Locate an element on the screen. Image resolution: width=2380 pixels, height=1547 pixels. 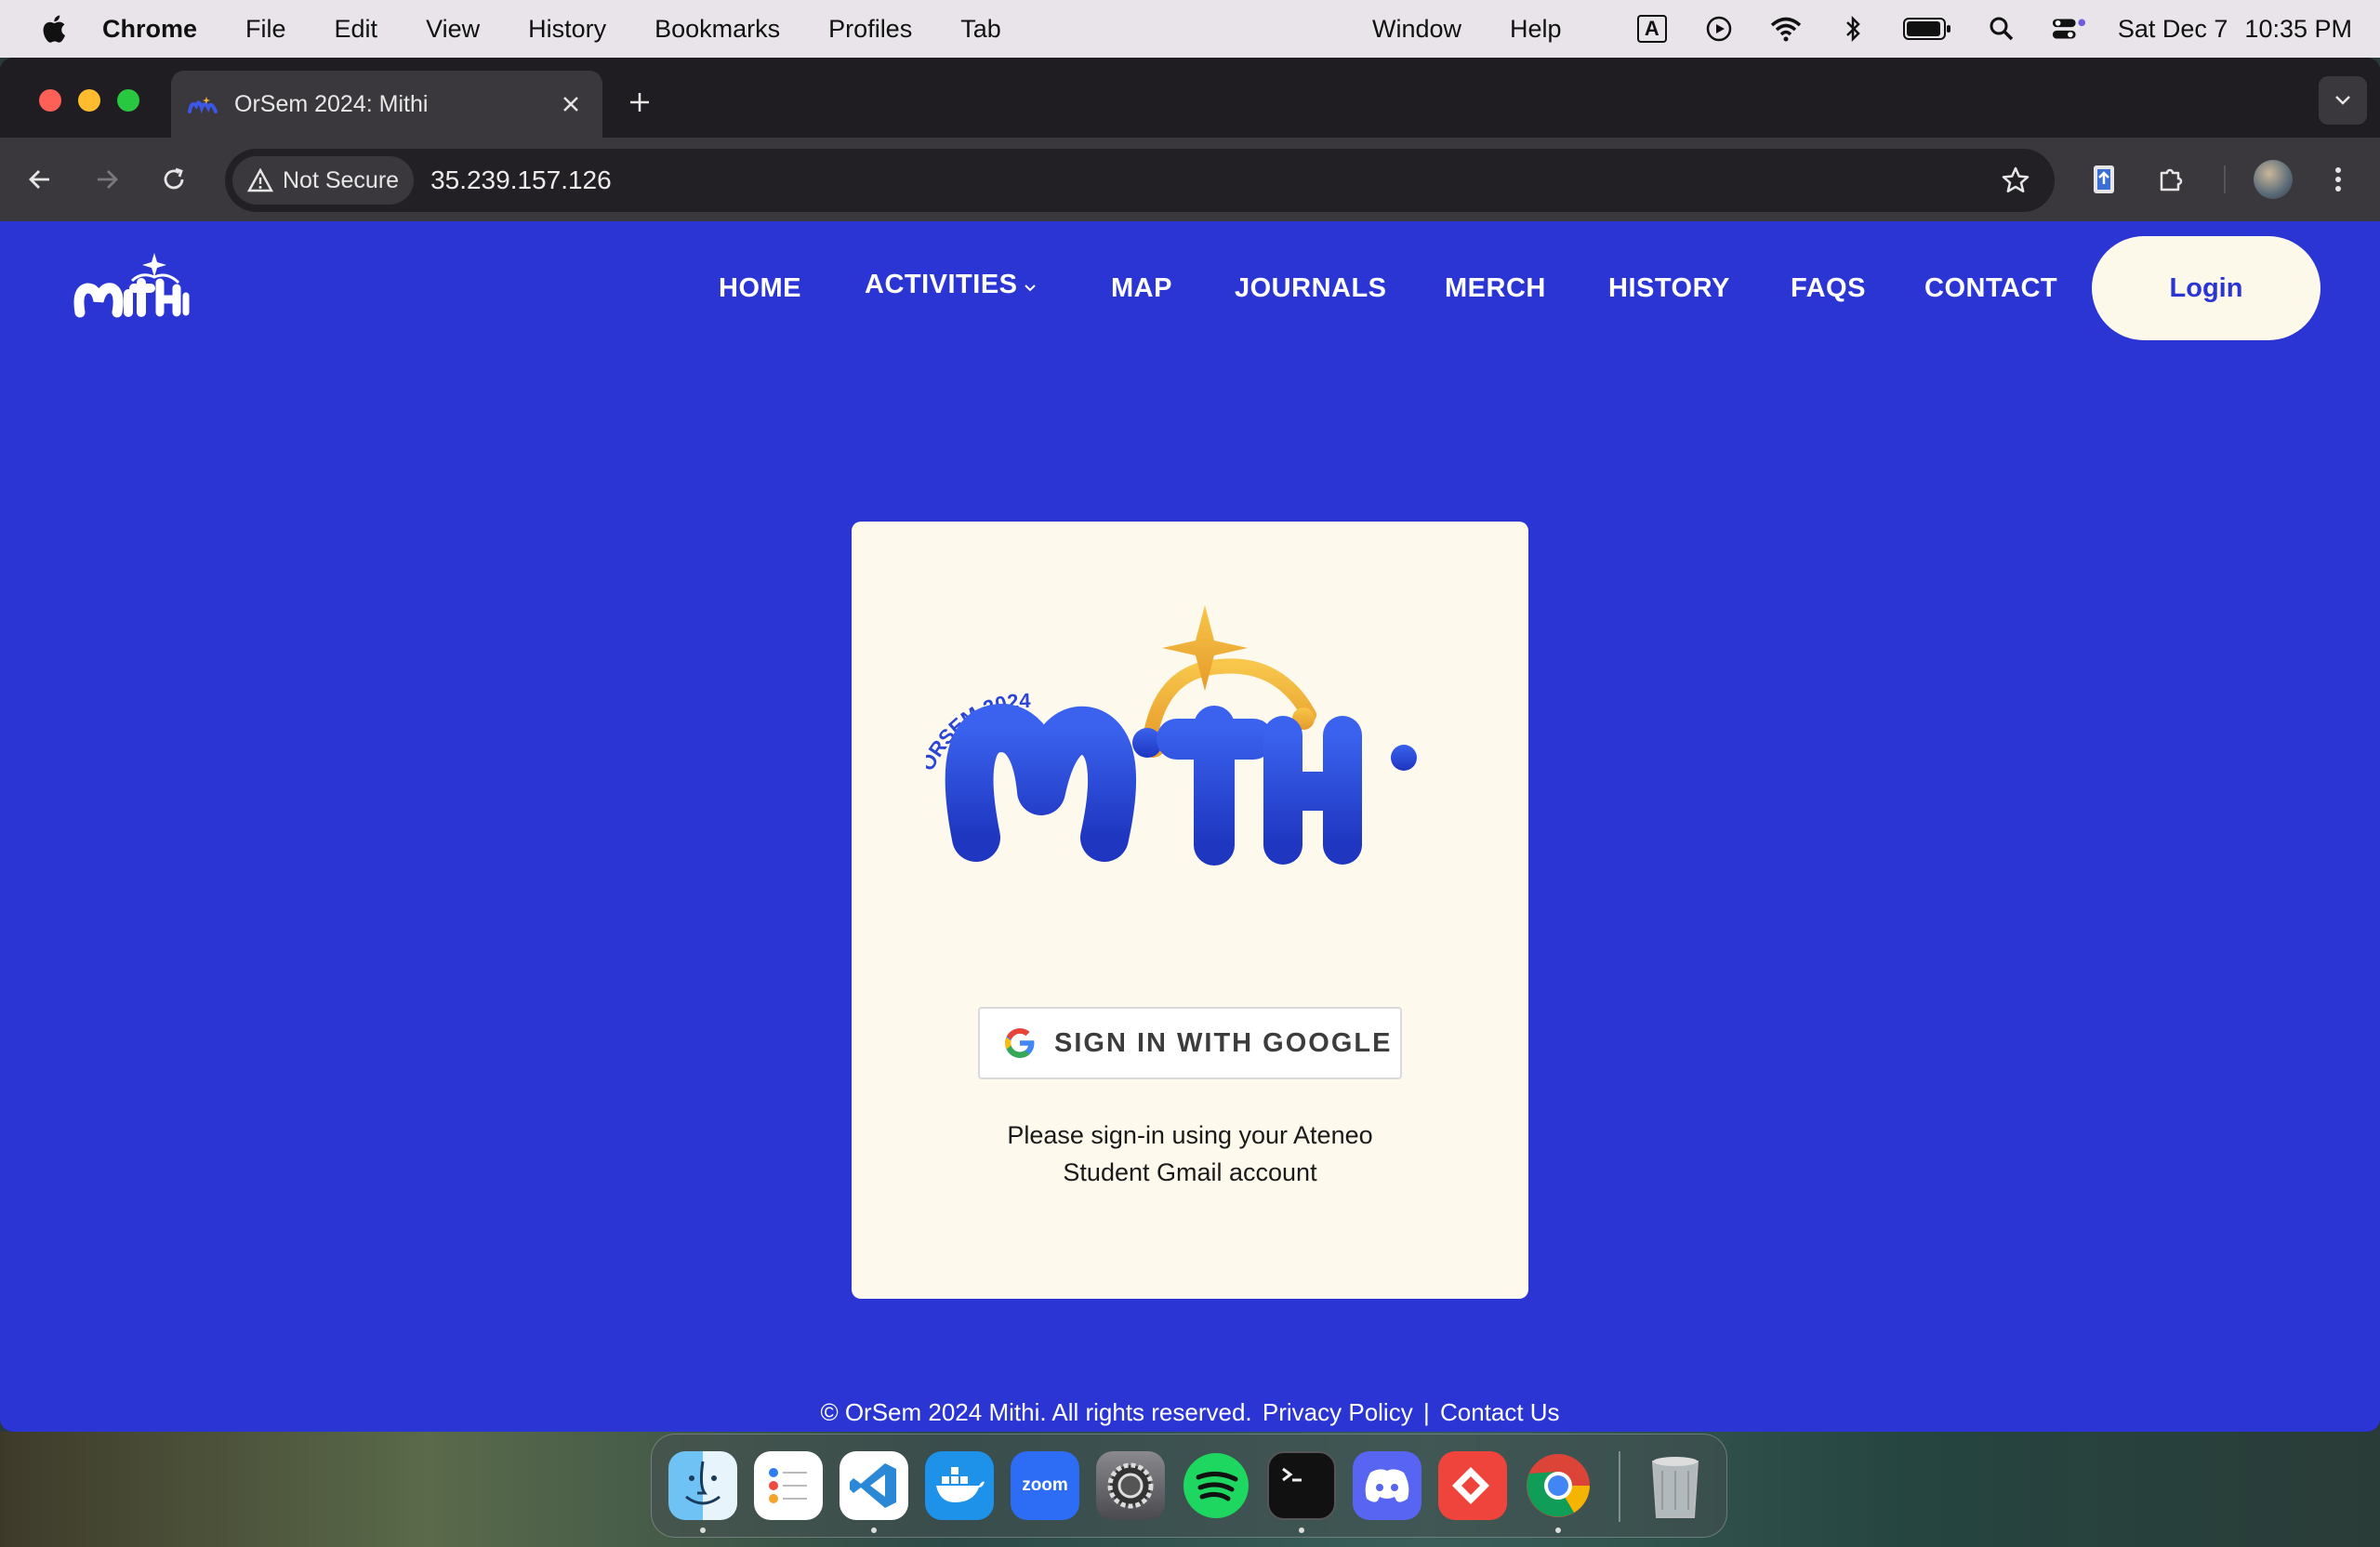
google-sign-in-button: SIGN IN WITH GOOGLE is located at coordinates (1190, 1043).